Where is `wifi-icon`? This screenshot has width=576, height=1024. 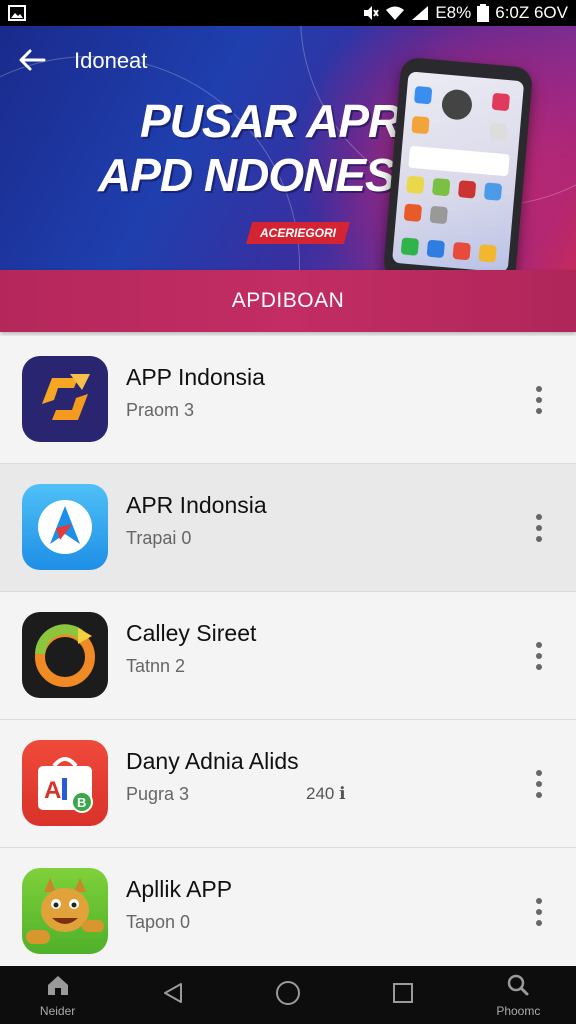 wifi-icon is located at coordinates (395, 13).